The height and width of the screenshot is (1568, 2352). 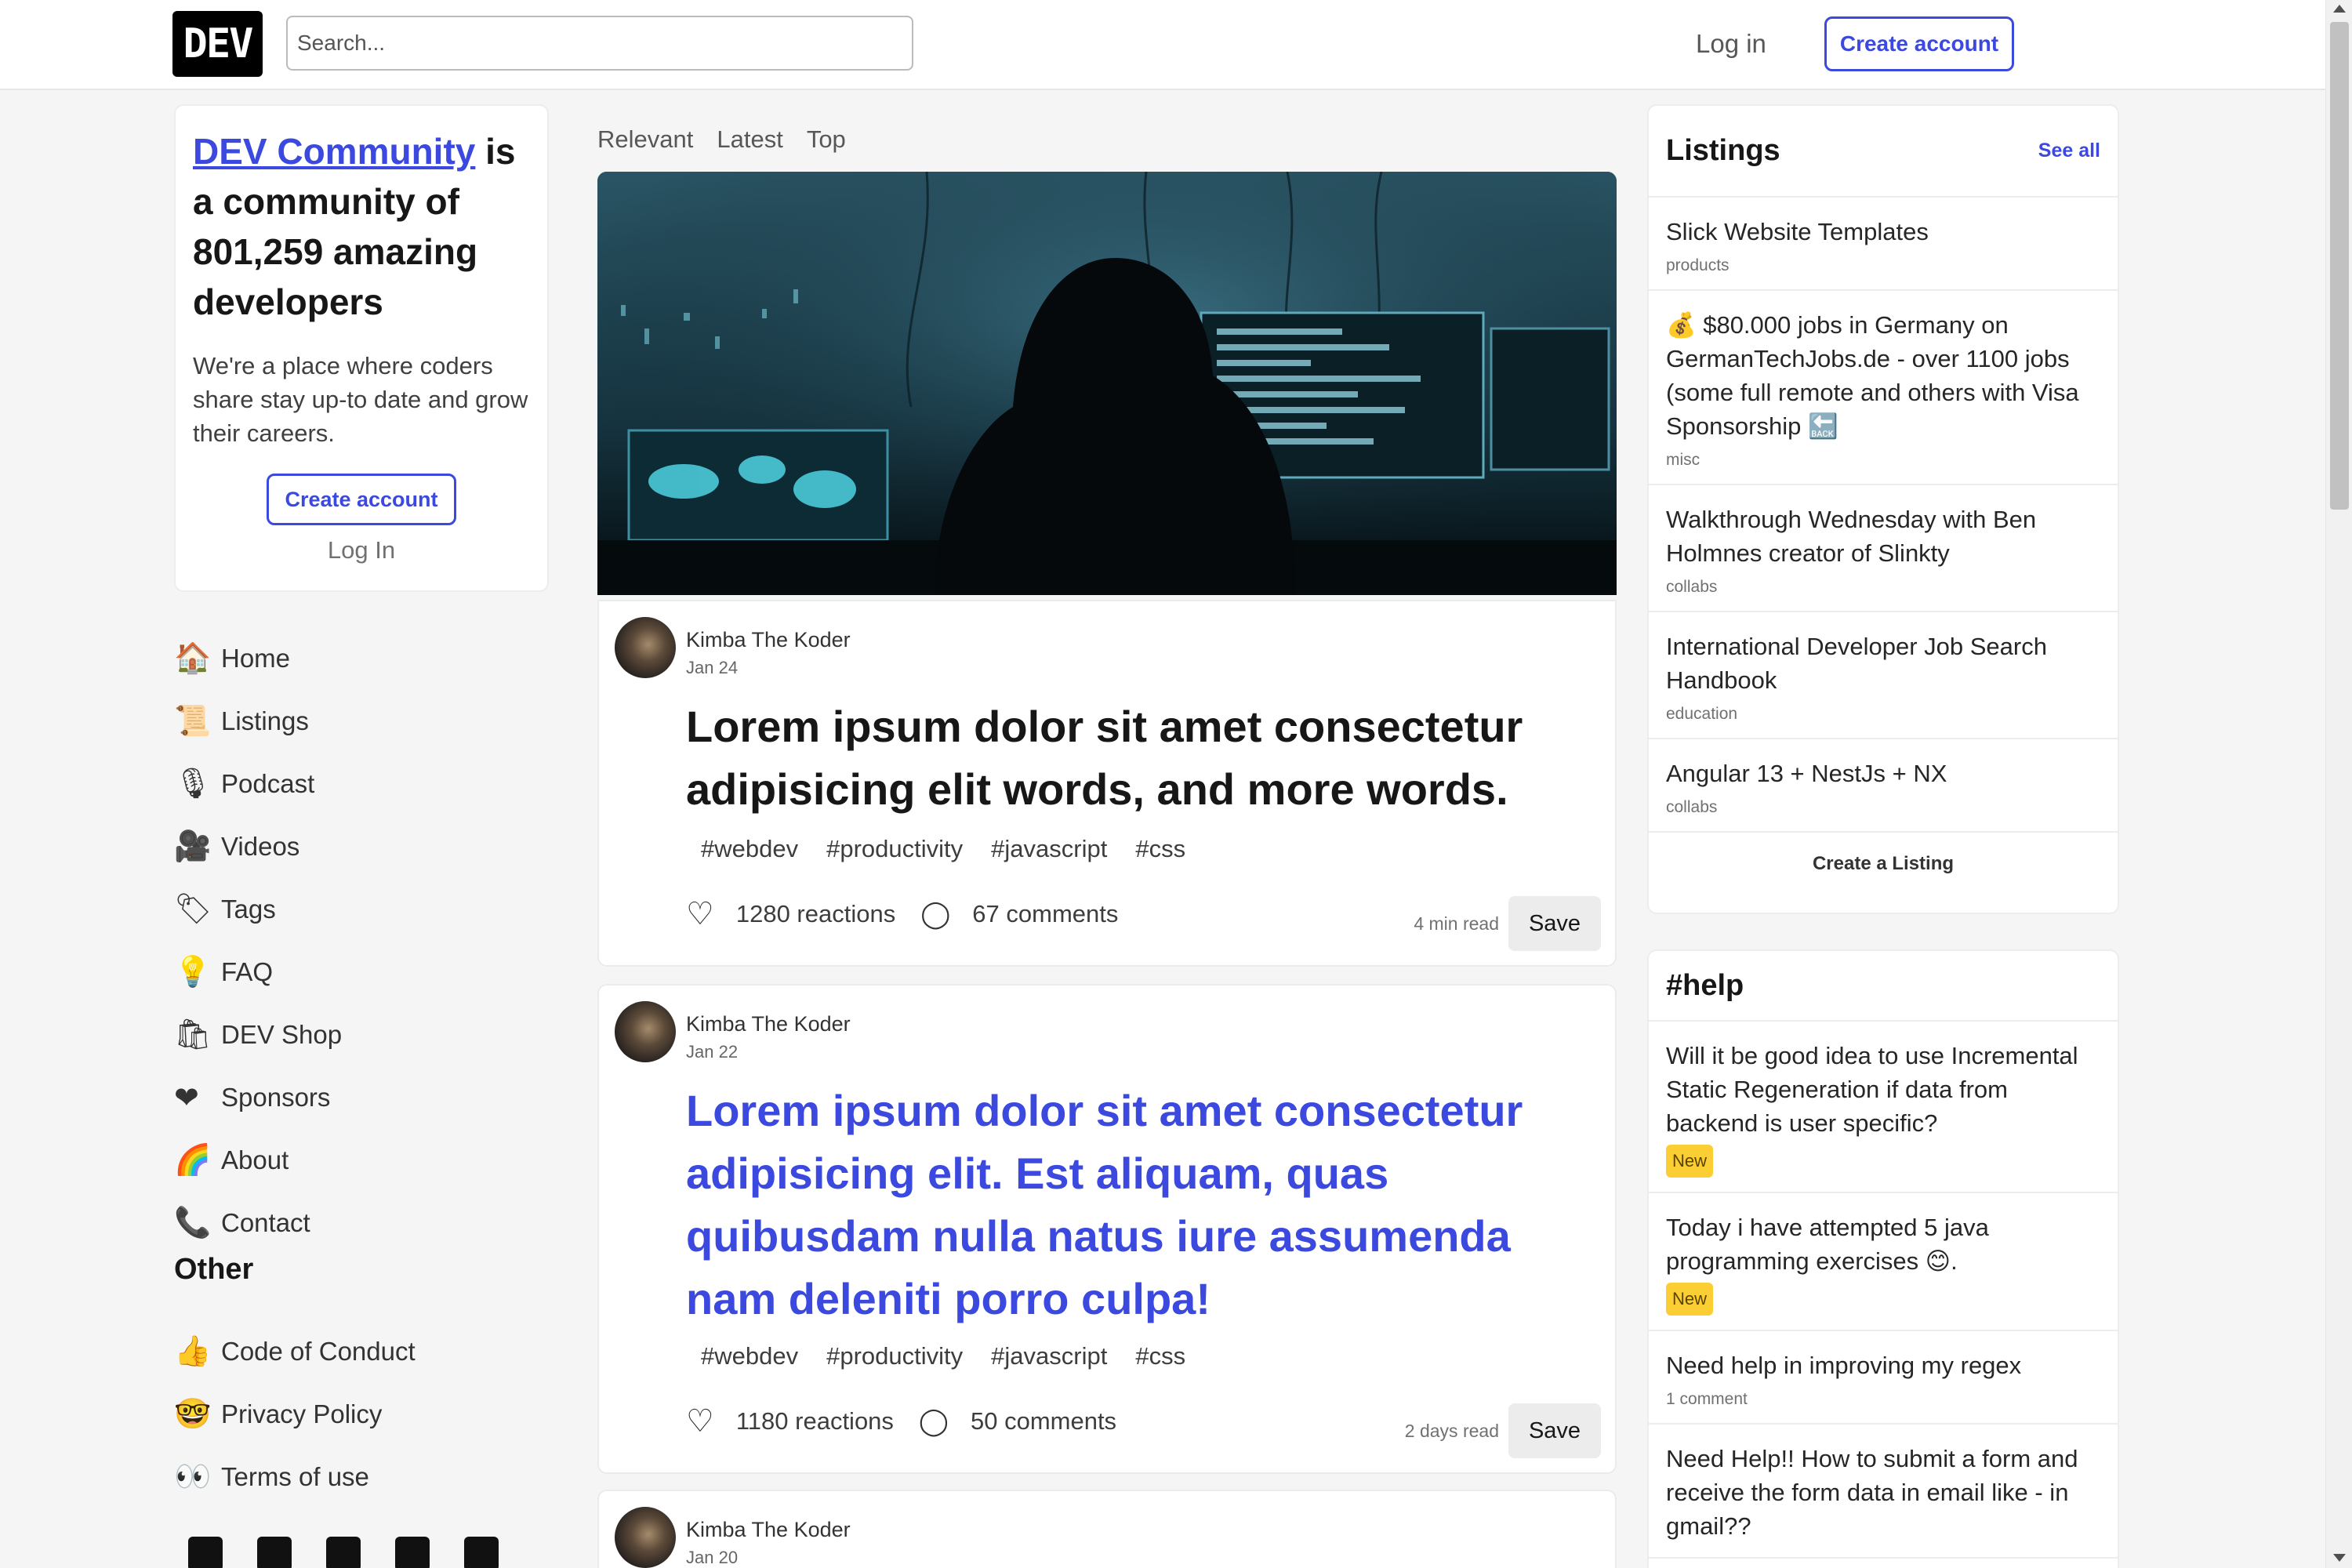 What do you see at coordinates (361, 550) in the screenshot?
I see `sidebar-login-link: Log In` at bounding box center [361, 550].